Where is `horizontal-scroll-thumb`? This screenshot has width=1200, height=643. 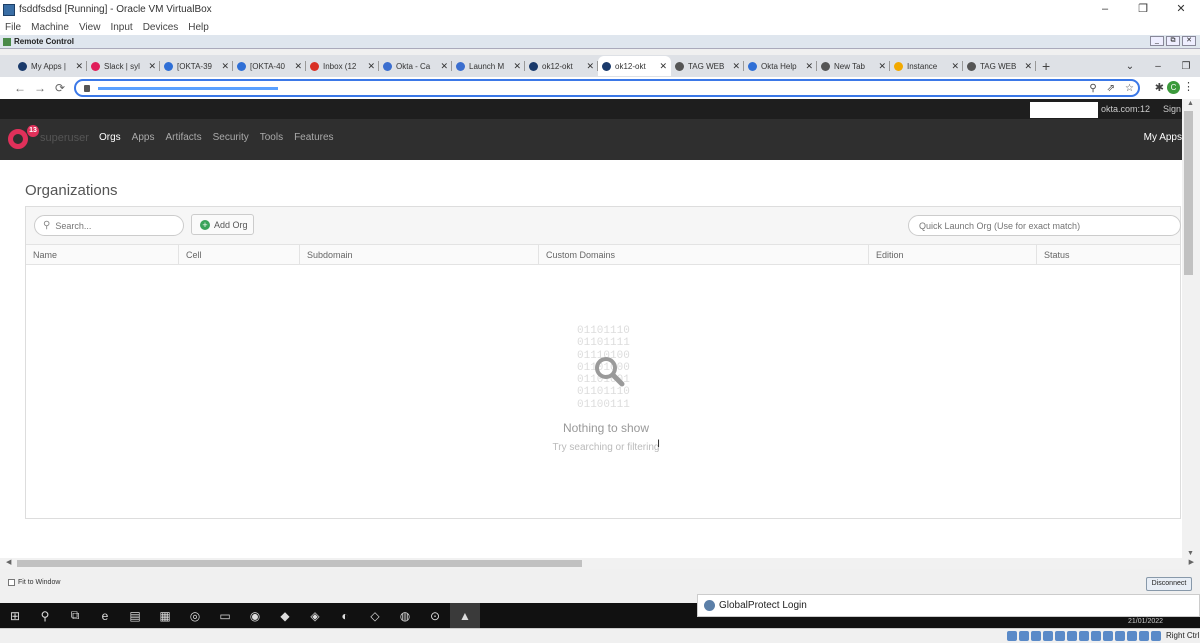
horizontal-scroll-thumb is located at coordinates (299, 563).